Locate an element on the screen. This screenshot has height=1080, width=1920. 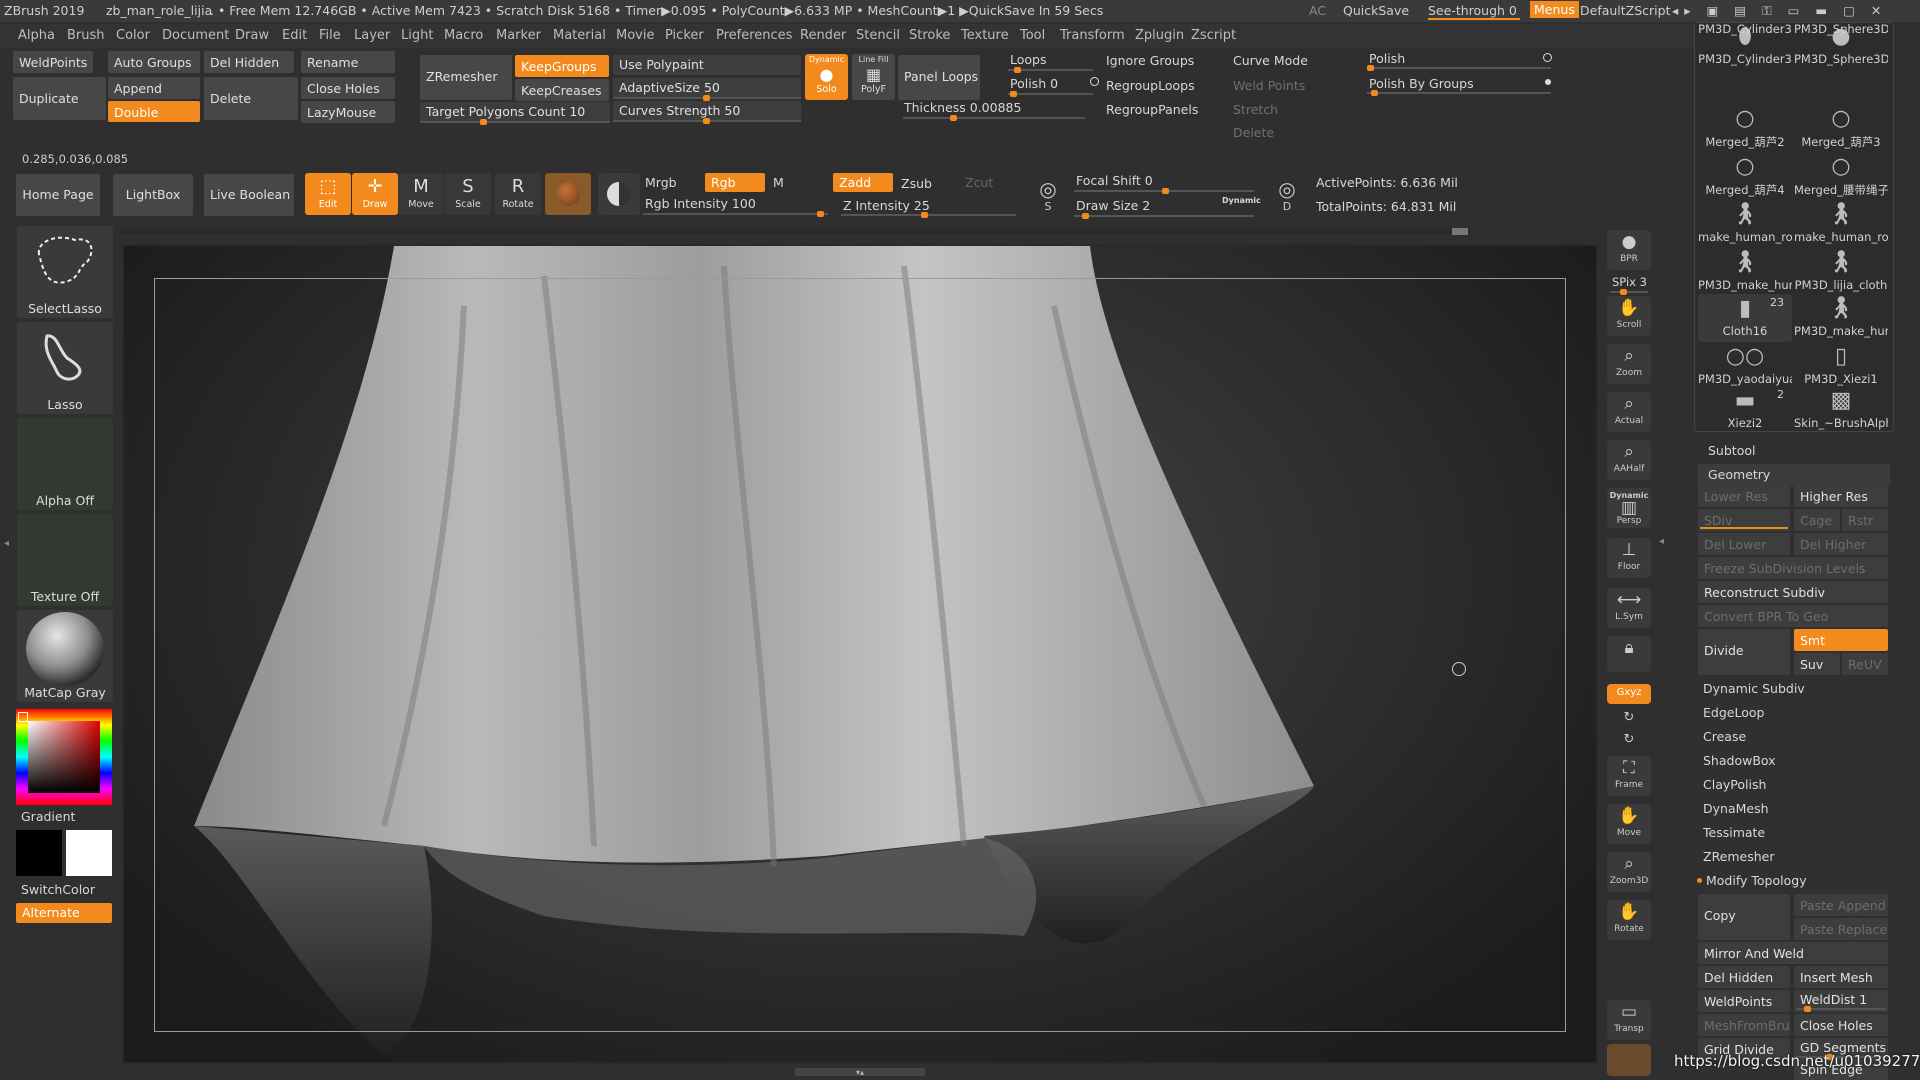
dynamic-subdiv-section: Dynamic Subdiv is located at coordinates (1754, 688).